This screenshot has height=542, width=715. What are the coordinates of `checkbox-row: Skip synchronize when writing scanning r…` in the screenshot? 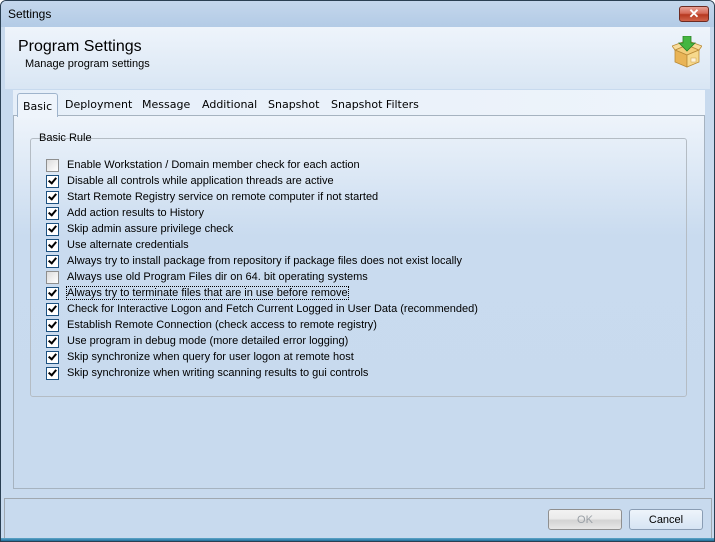 It's located at (262, 373).